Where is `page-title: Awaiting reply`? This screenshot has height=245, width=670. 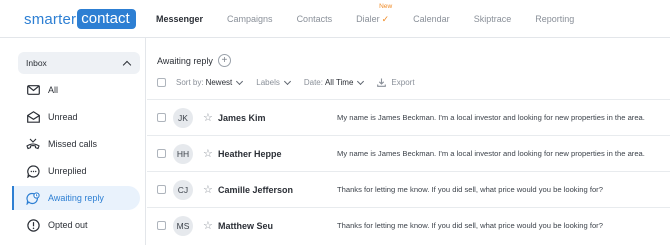 page-title: Awaiting reply is located at coordinates (185, 60).